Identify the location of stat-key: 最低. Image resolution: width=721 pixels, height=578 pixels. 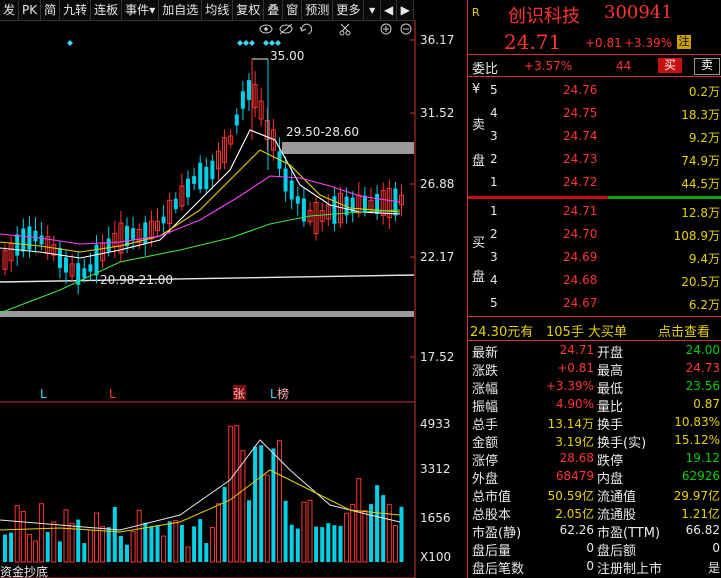
(610, 389).